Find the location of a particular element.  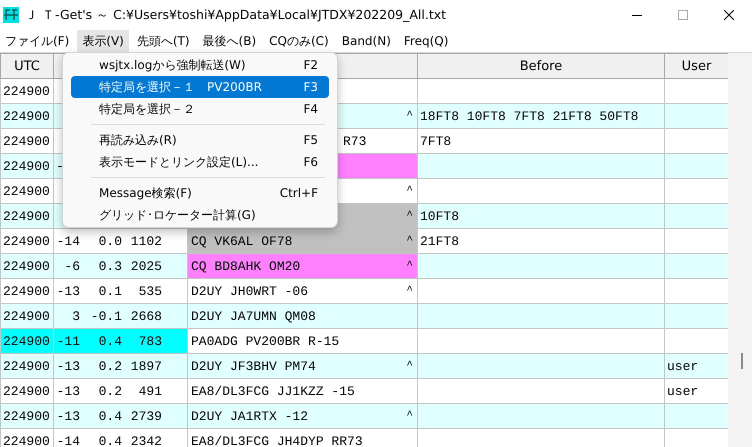

table-row: 224900 -14 0.0 1102 CQ VK6AL OF78 ^ 21FT8 is located at coordinates (364, 241).